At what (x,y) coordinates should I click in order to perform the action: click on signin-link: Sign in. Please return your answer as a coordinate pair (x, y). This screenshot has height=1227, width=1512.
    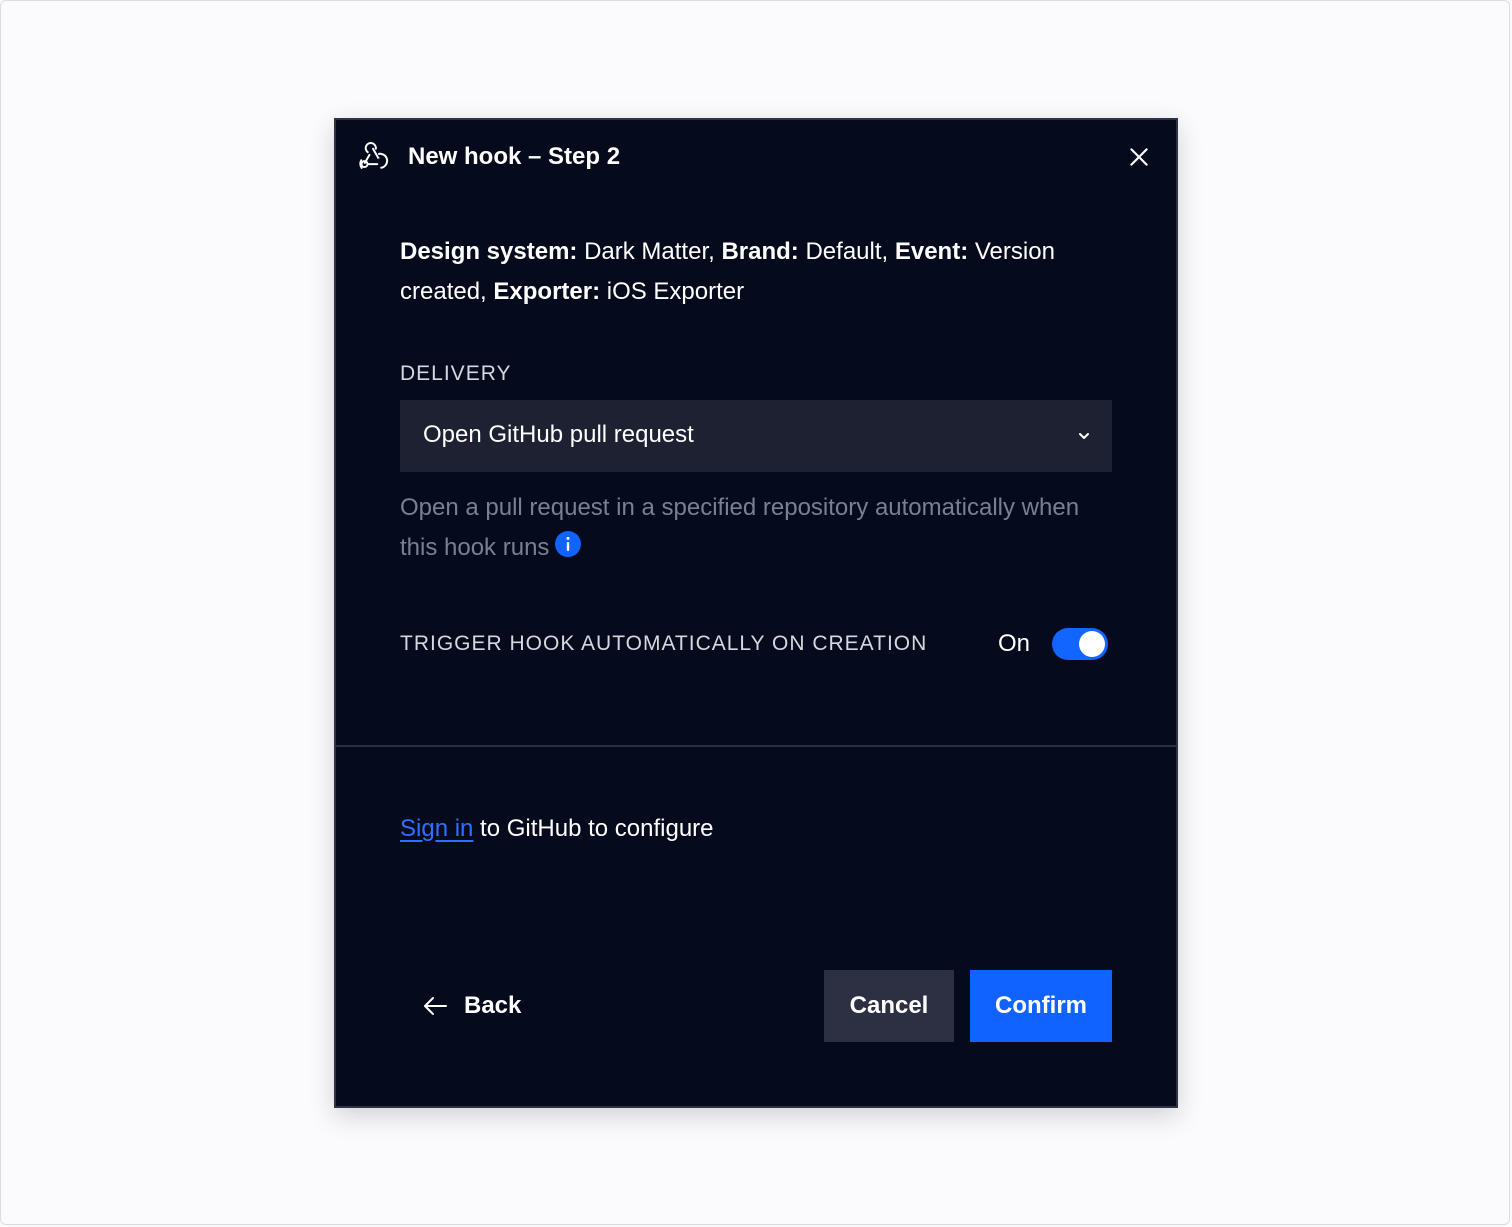
    Looking at the image, I should click on (436, 828).